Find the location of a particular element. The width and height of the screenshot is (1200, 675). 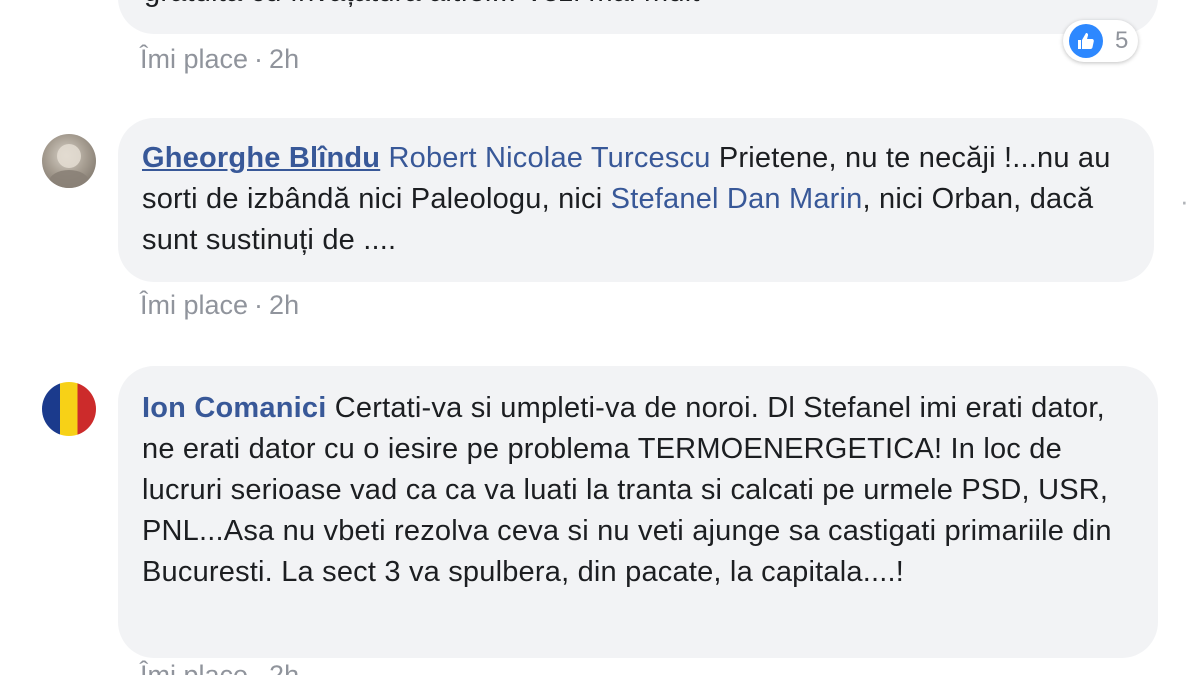

mention-link: Stefanel Dan Marin is located at coordinates (737, 199).